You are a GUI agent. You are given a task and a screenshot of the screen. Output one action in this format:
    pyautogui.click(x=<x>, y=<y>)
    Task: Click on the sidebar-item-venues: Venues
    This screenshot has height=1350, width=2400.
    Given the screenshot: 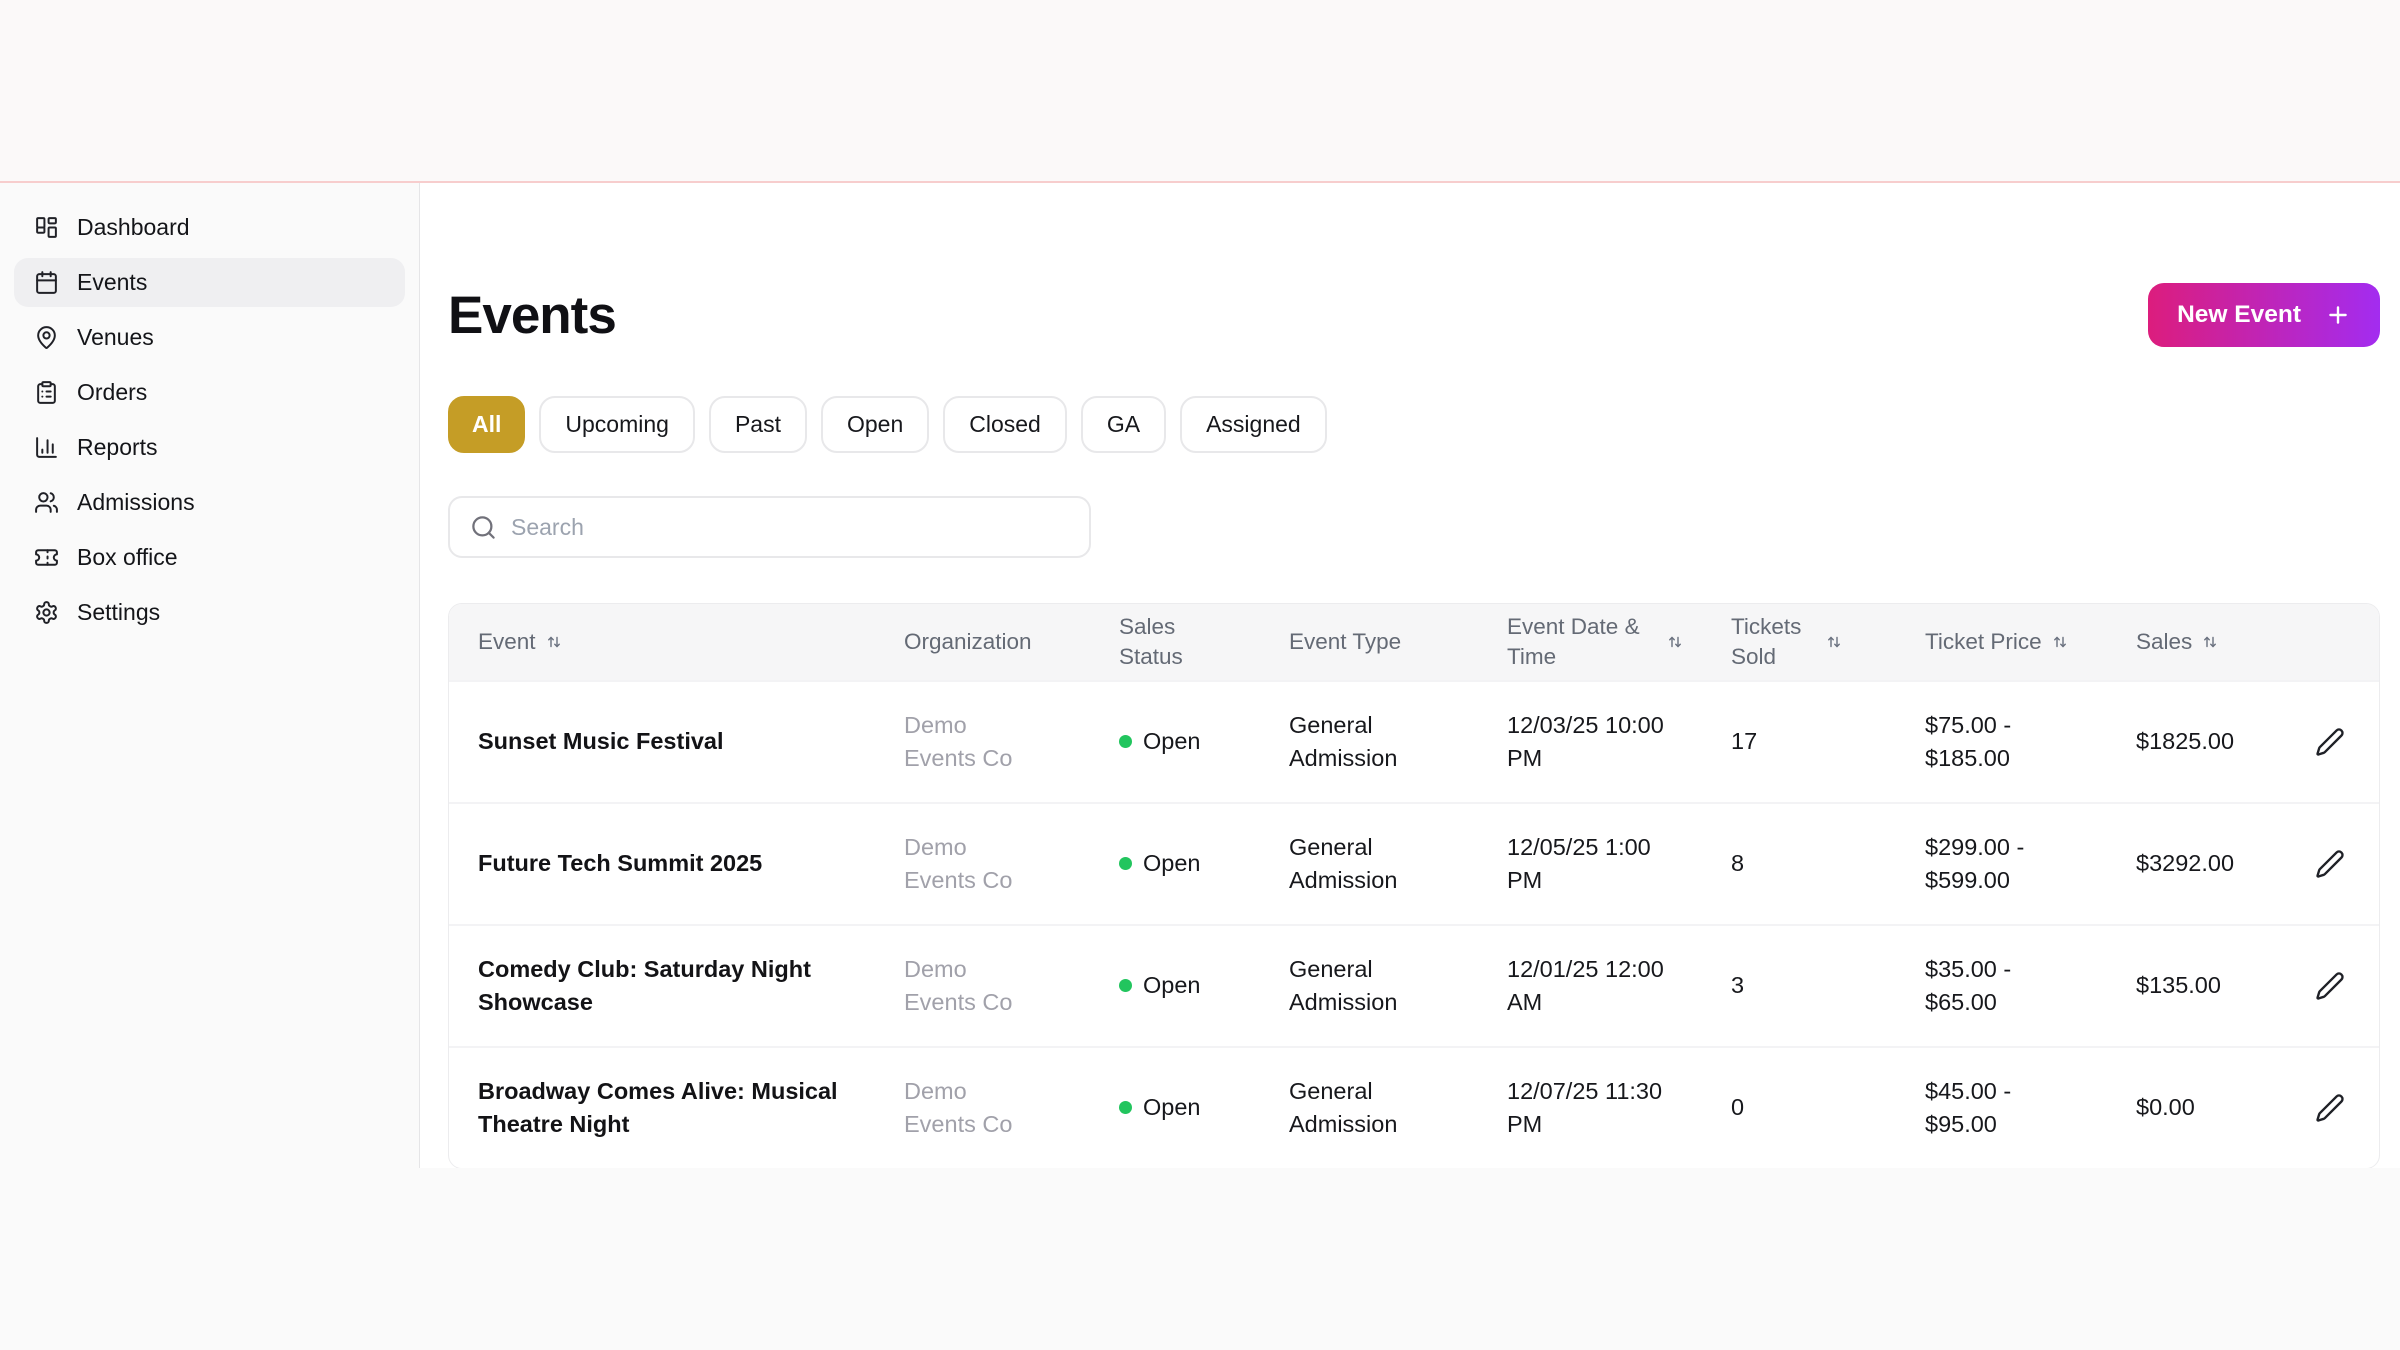 What is the action you would take?
    pyautogui.click(x=209, y=337)
    